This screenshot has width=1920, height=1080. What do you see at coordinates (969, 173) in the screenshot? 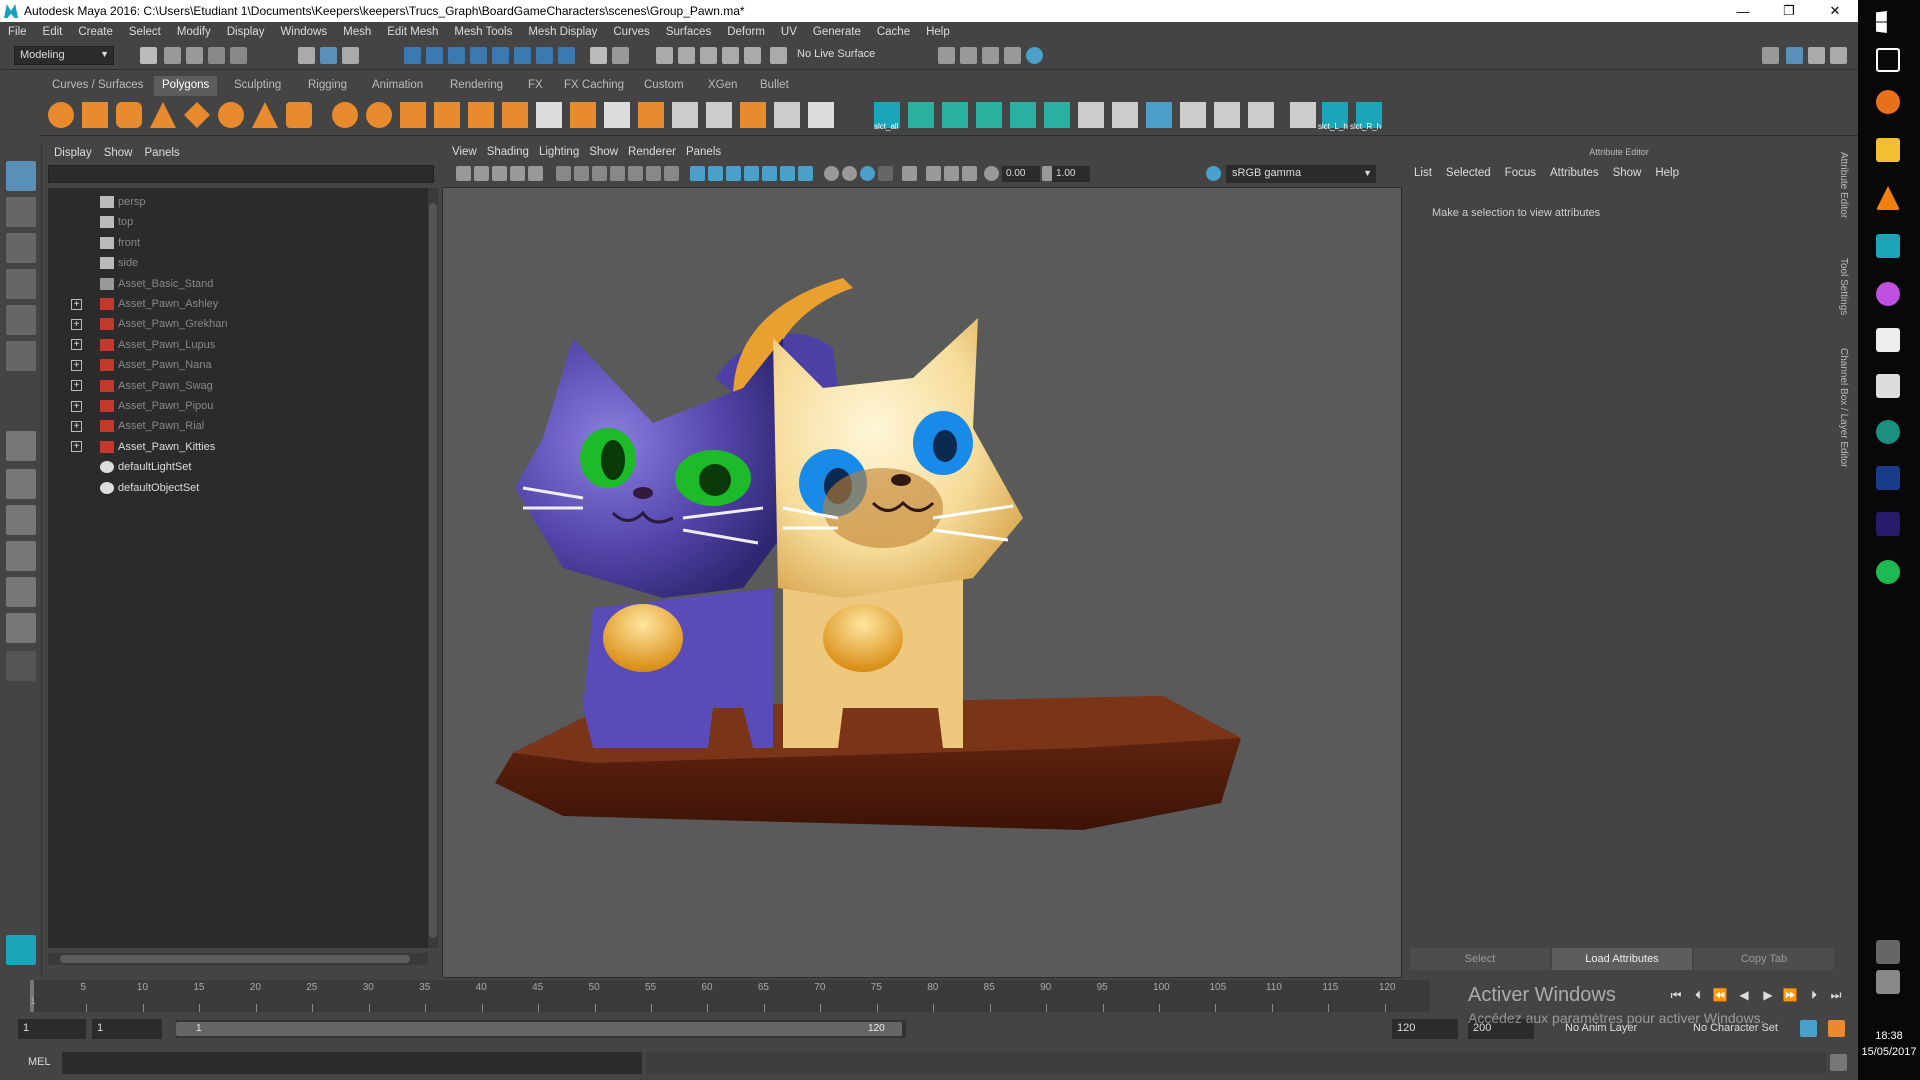
I see `xray-joints-icon` at bounding box center [969, 173].